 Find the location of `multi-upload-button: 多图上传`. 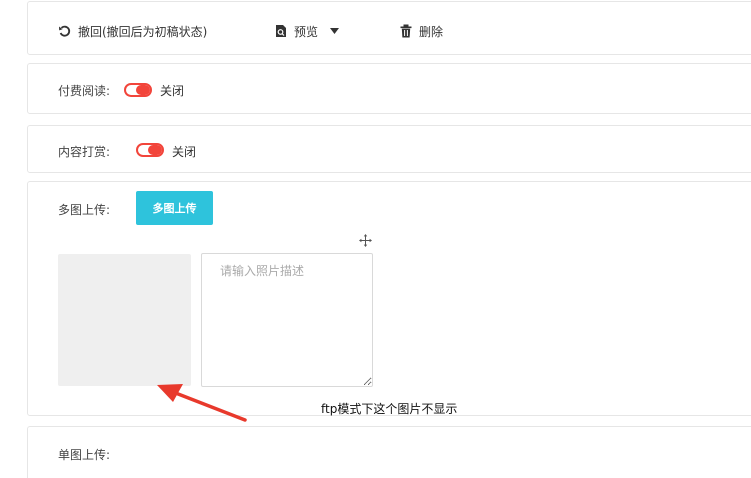

multi-upload-button: 多图上传 is located at coordinates (174, 208).